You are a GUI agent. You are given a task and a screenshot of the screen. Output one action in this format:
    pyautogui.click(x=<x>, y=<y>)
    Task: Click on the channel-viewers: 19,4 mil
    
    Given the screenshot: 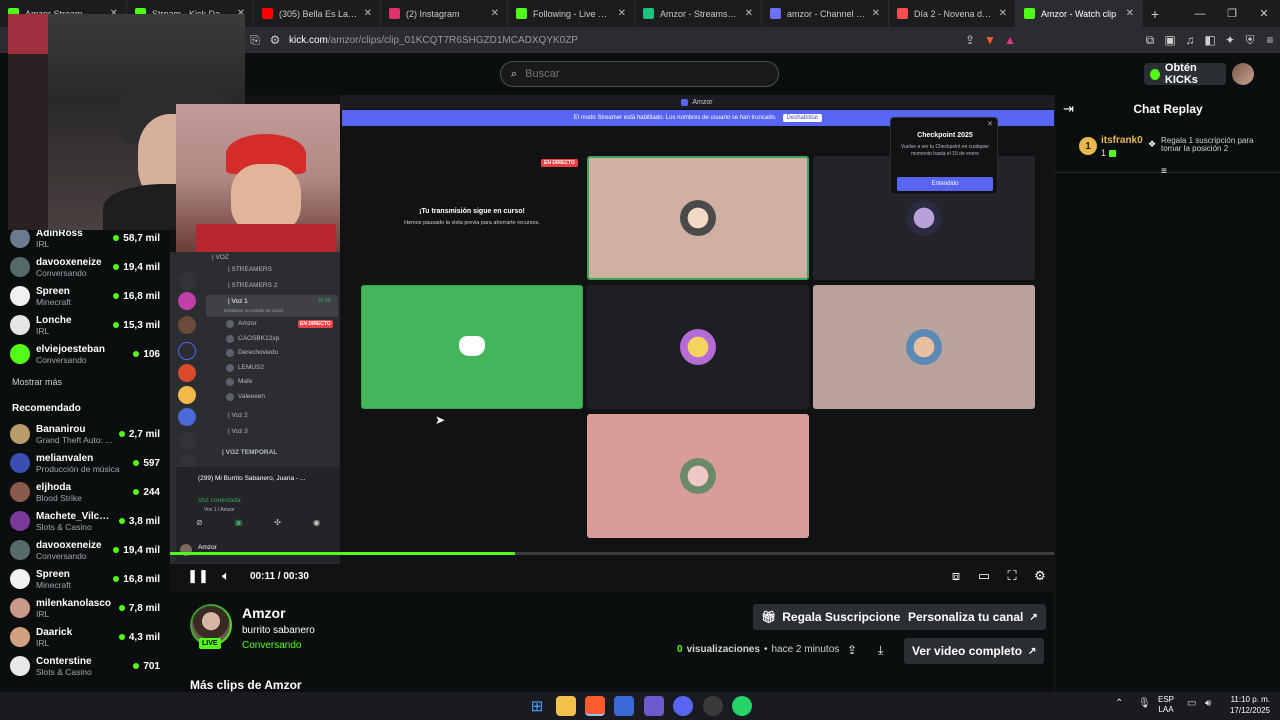 What is the action you would take?
    pyautogui.click(x=136, y=550)
    